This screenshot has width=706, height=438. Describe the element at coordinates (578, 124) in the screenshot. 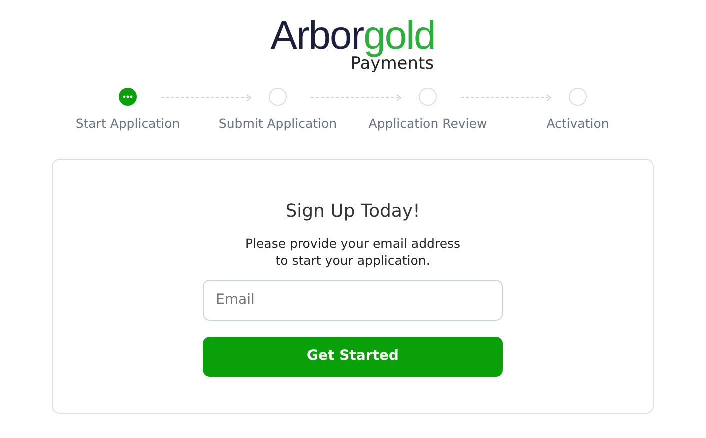

I see `step-label: Activation` at that location.